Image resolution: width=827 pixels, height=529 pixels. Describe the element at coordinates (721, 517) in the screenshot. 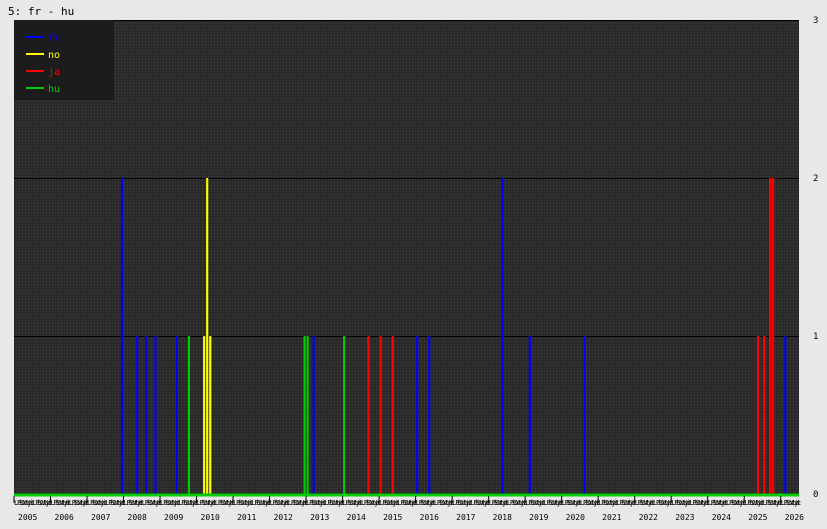

I see `year-tick-label: 2024` at that location.